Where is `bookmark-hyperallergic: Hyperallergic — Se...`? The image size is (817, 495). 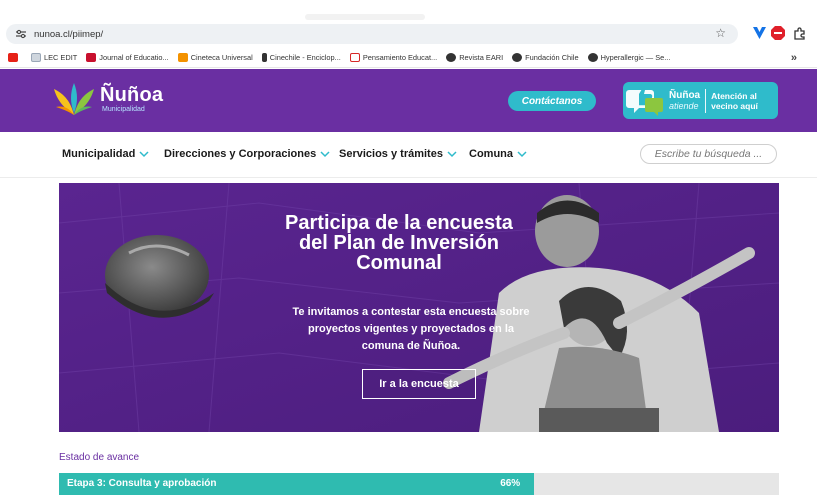 bookmark-hyperallergic: Hyperallergic — Se... is located at coordinates (629, 57).